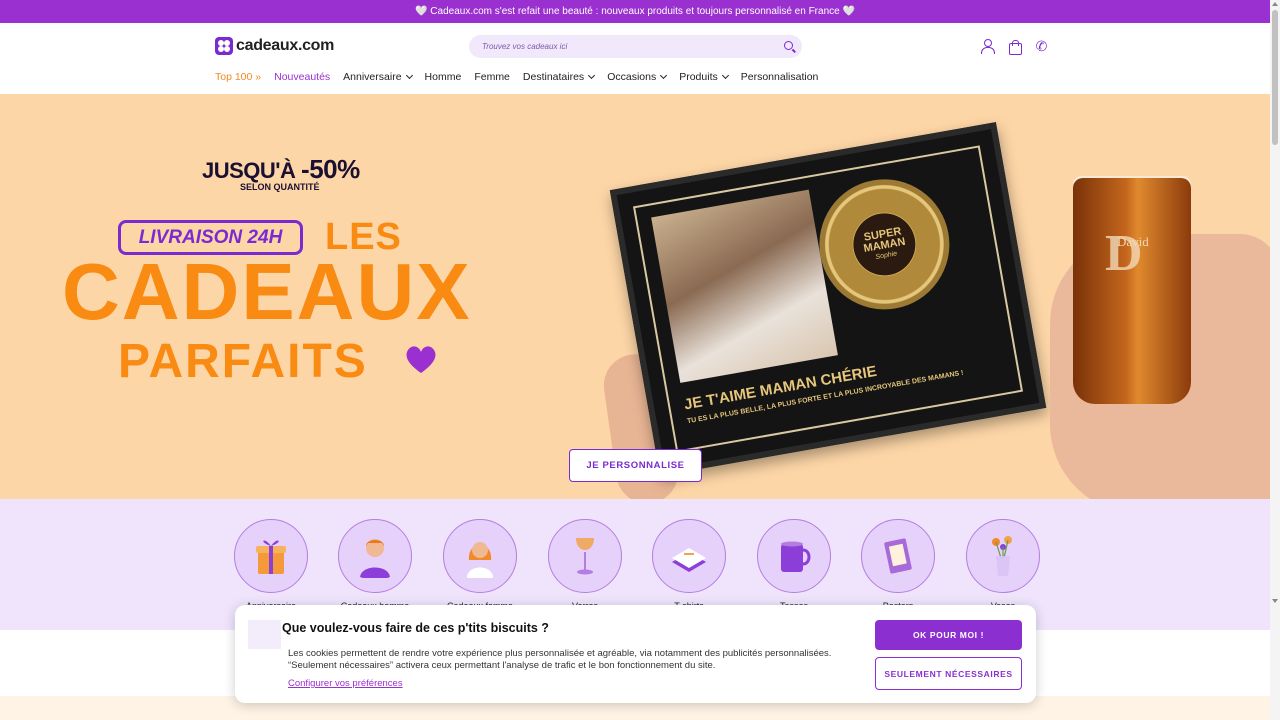 This screenshot has width=1280, height=720. What do you see at coordinates (1132, 291) in the screenshot?
I see `beer-glass-product` at bounding box center [1132, 291].